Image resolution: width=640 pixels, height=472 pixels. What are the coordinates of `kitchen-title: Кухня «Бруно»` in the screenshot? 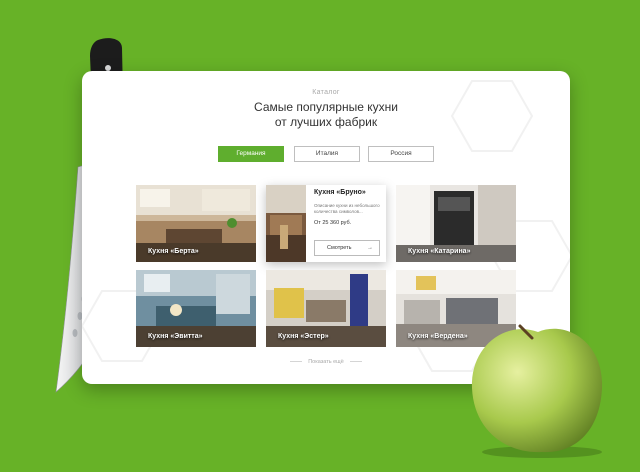 It's located at (340, 192).